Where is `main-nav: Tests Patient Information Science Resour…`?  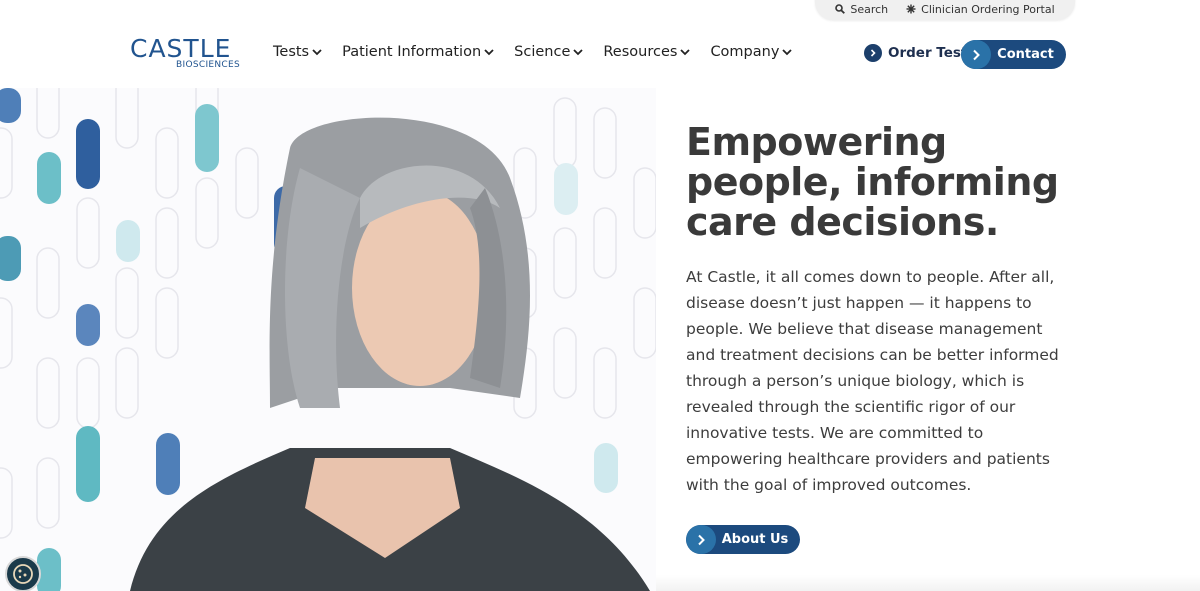 main-nav: Tests Patient Information Science Resour… is located at coordinates (542, 52).